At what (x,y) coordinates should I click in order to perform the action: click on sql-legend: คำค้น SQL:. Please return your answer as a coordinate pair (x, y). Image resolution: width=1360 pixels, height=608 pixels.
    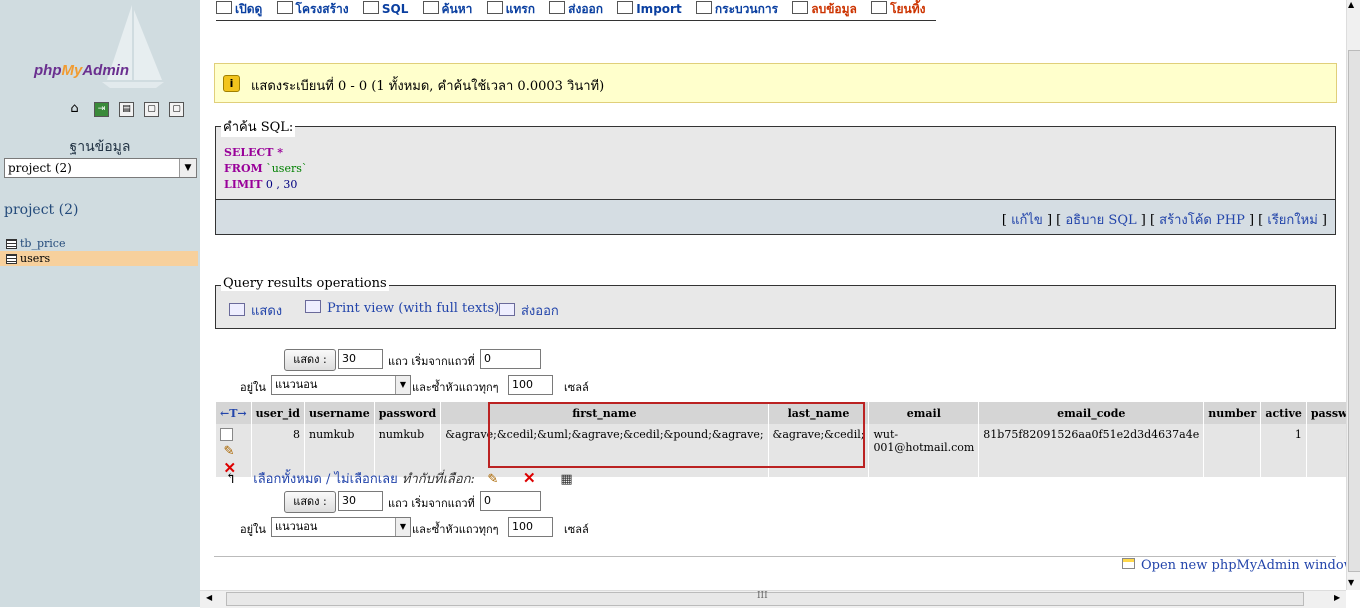
    Looking at the image, I should click on (258, 126).